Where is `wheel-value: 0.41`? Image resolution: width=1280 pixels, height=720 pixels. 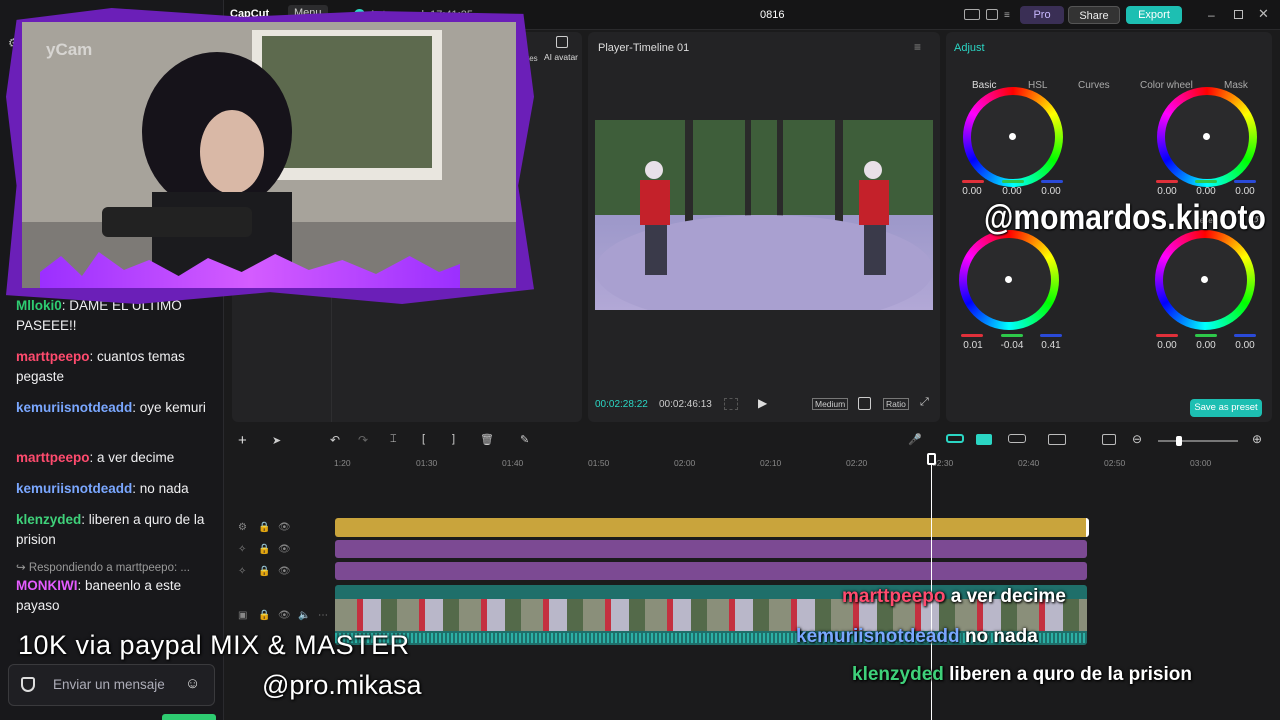
wheel-value: 0.41 is located at coordinates (1051, 345).